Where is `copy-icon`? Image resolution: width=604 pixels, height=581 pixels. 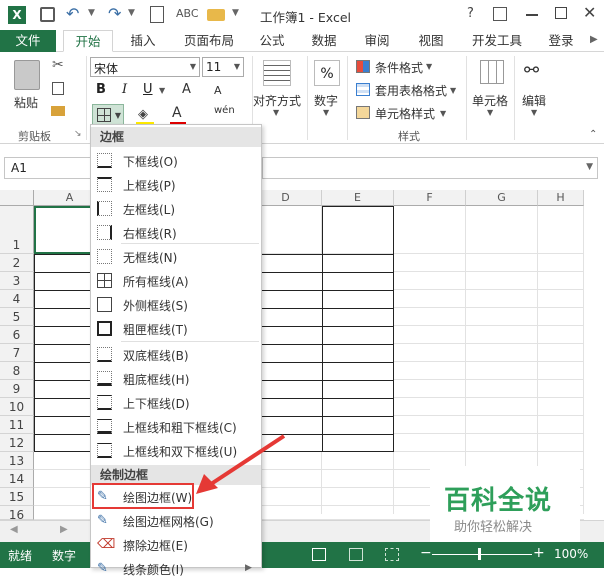 copy-icon is located at coordinates (58, 88).